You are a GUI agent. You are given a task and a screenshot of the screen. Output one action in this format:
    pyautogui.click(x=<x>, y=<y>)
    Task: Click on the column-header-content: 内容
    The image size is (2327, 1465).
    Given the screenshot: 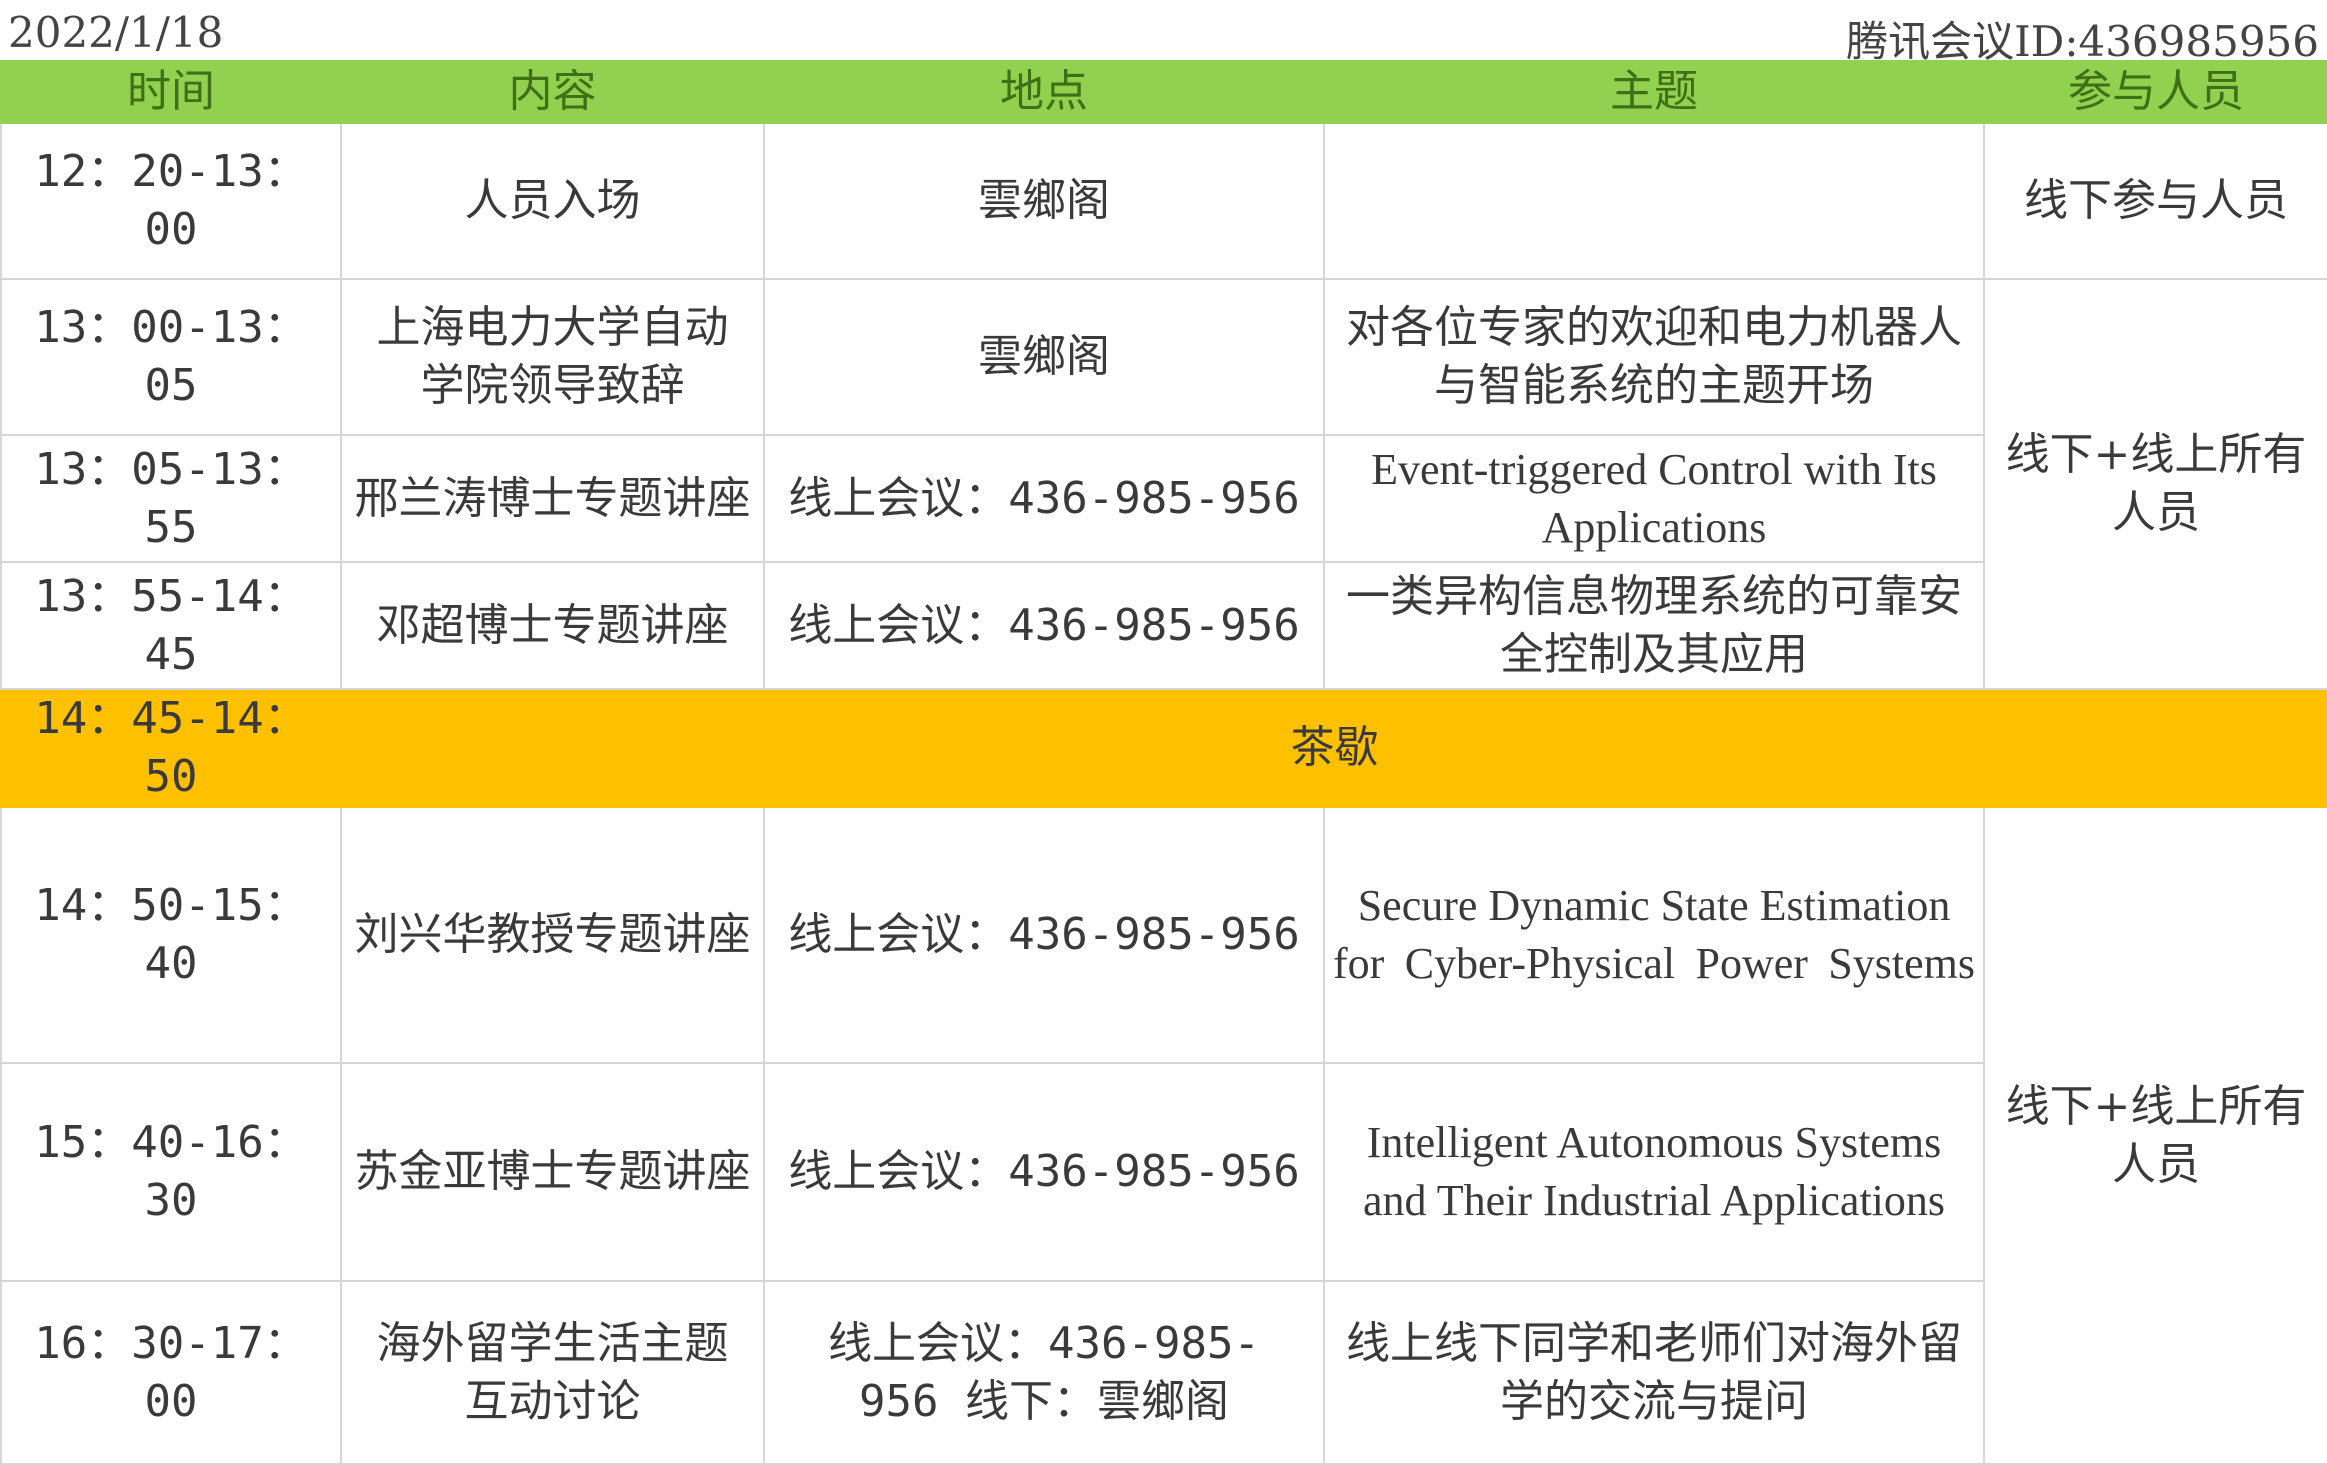 What is the action you would take?
    pyautogui.click(x=552, y=92)
    